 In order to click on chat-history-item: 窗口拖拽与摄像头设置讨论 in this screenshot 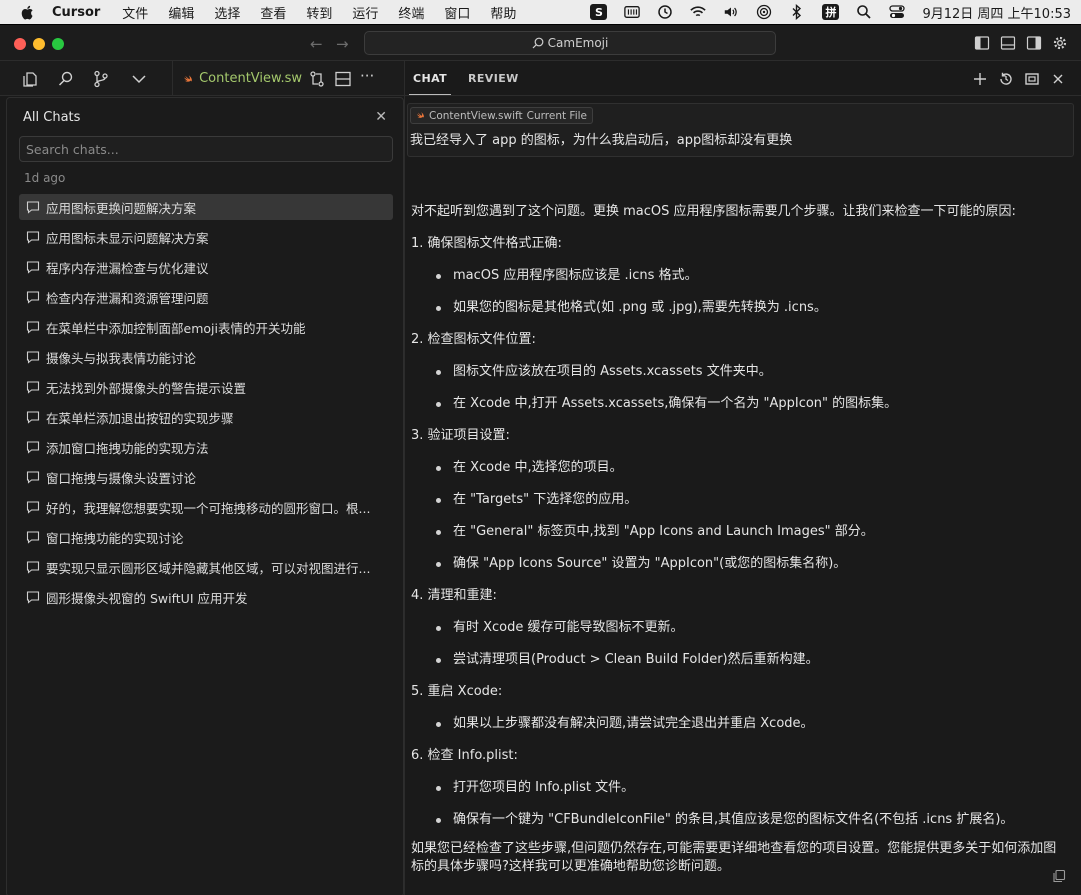, I will do `click(206, 477)`.